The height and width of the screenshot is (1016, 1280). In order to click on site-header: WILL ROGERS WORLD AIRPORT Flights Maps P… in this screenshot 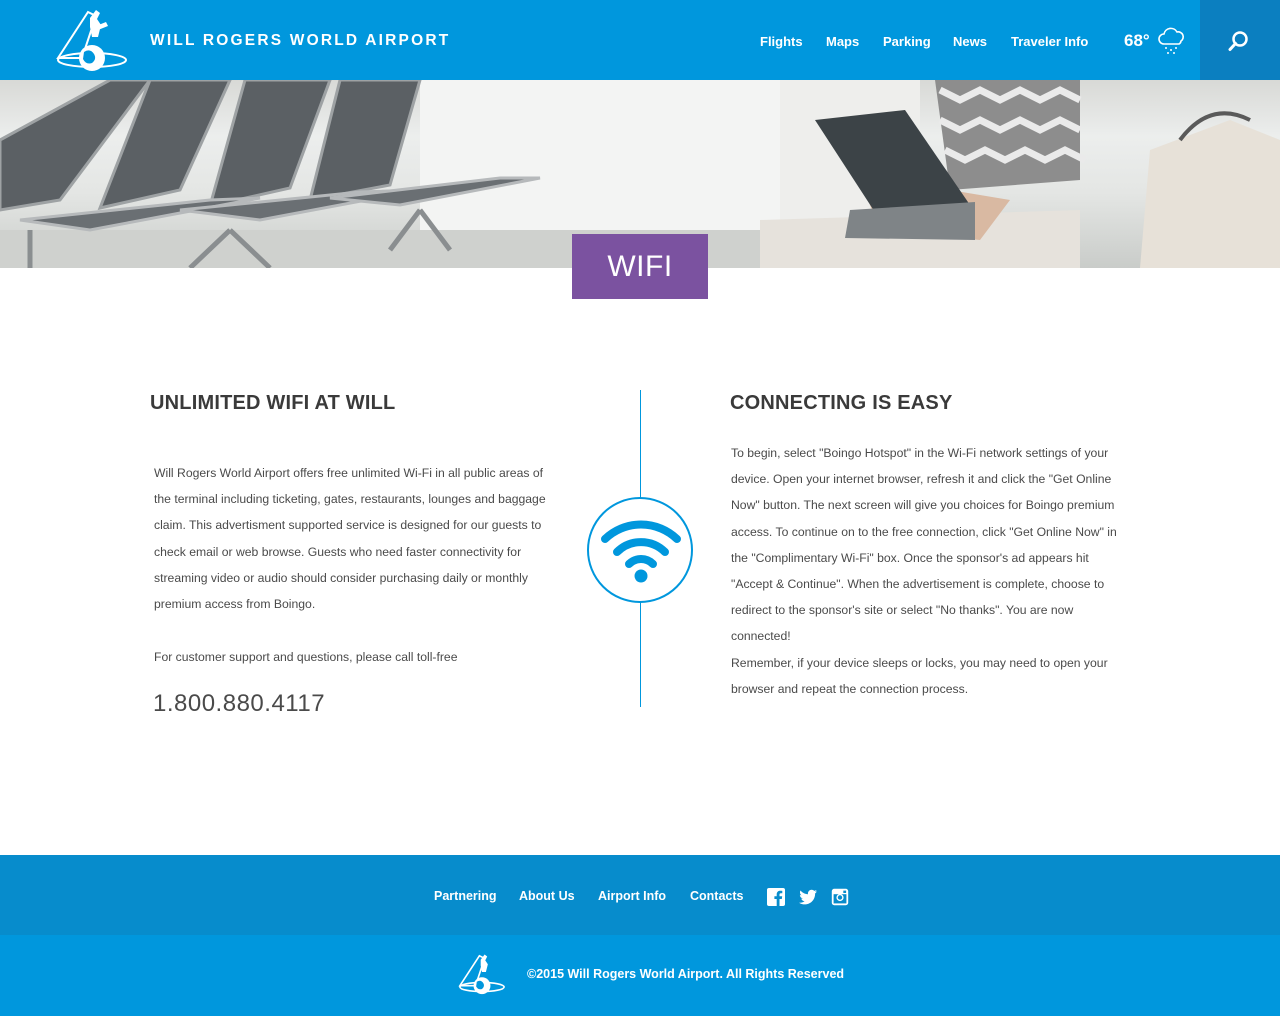, I will do `click(640, 40)`.